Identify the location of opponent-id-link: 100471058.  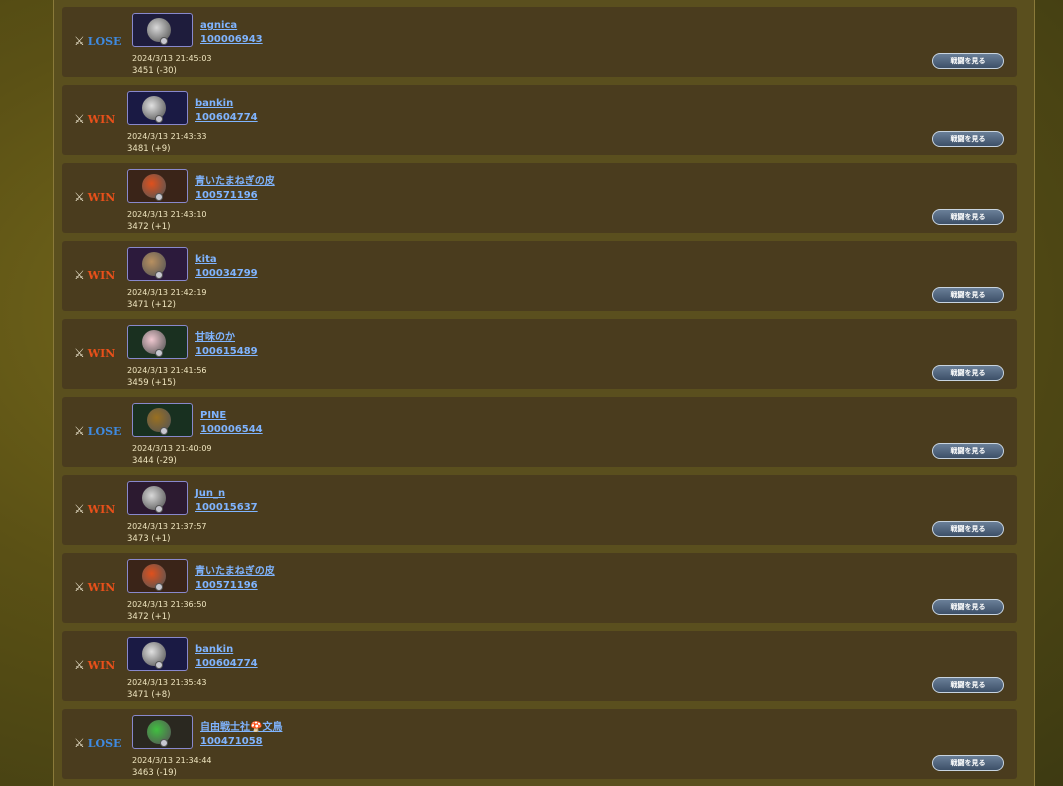
(241, 742).